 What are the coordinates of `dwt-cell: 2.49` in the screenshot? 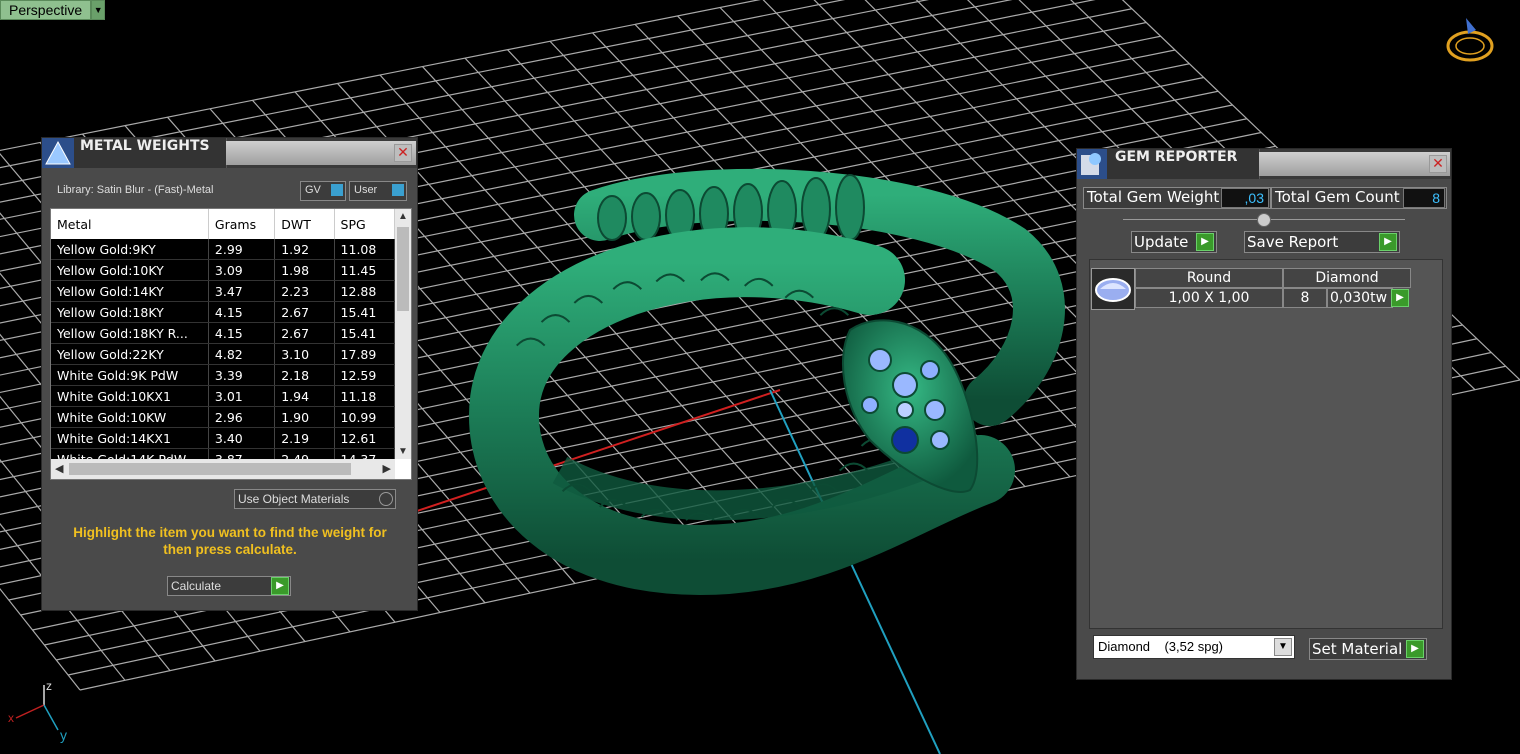 It's located at (304, 453).